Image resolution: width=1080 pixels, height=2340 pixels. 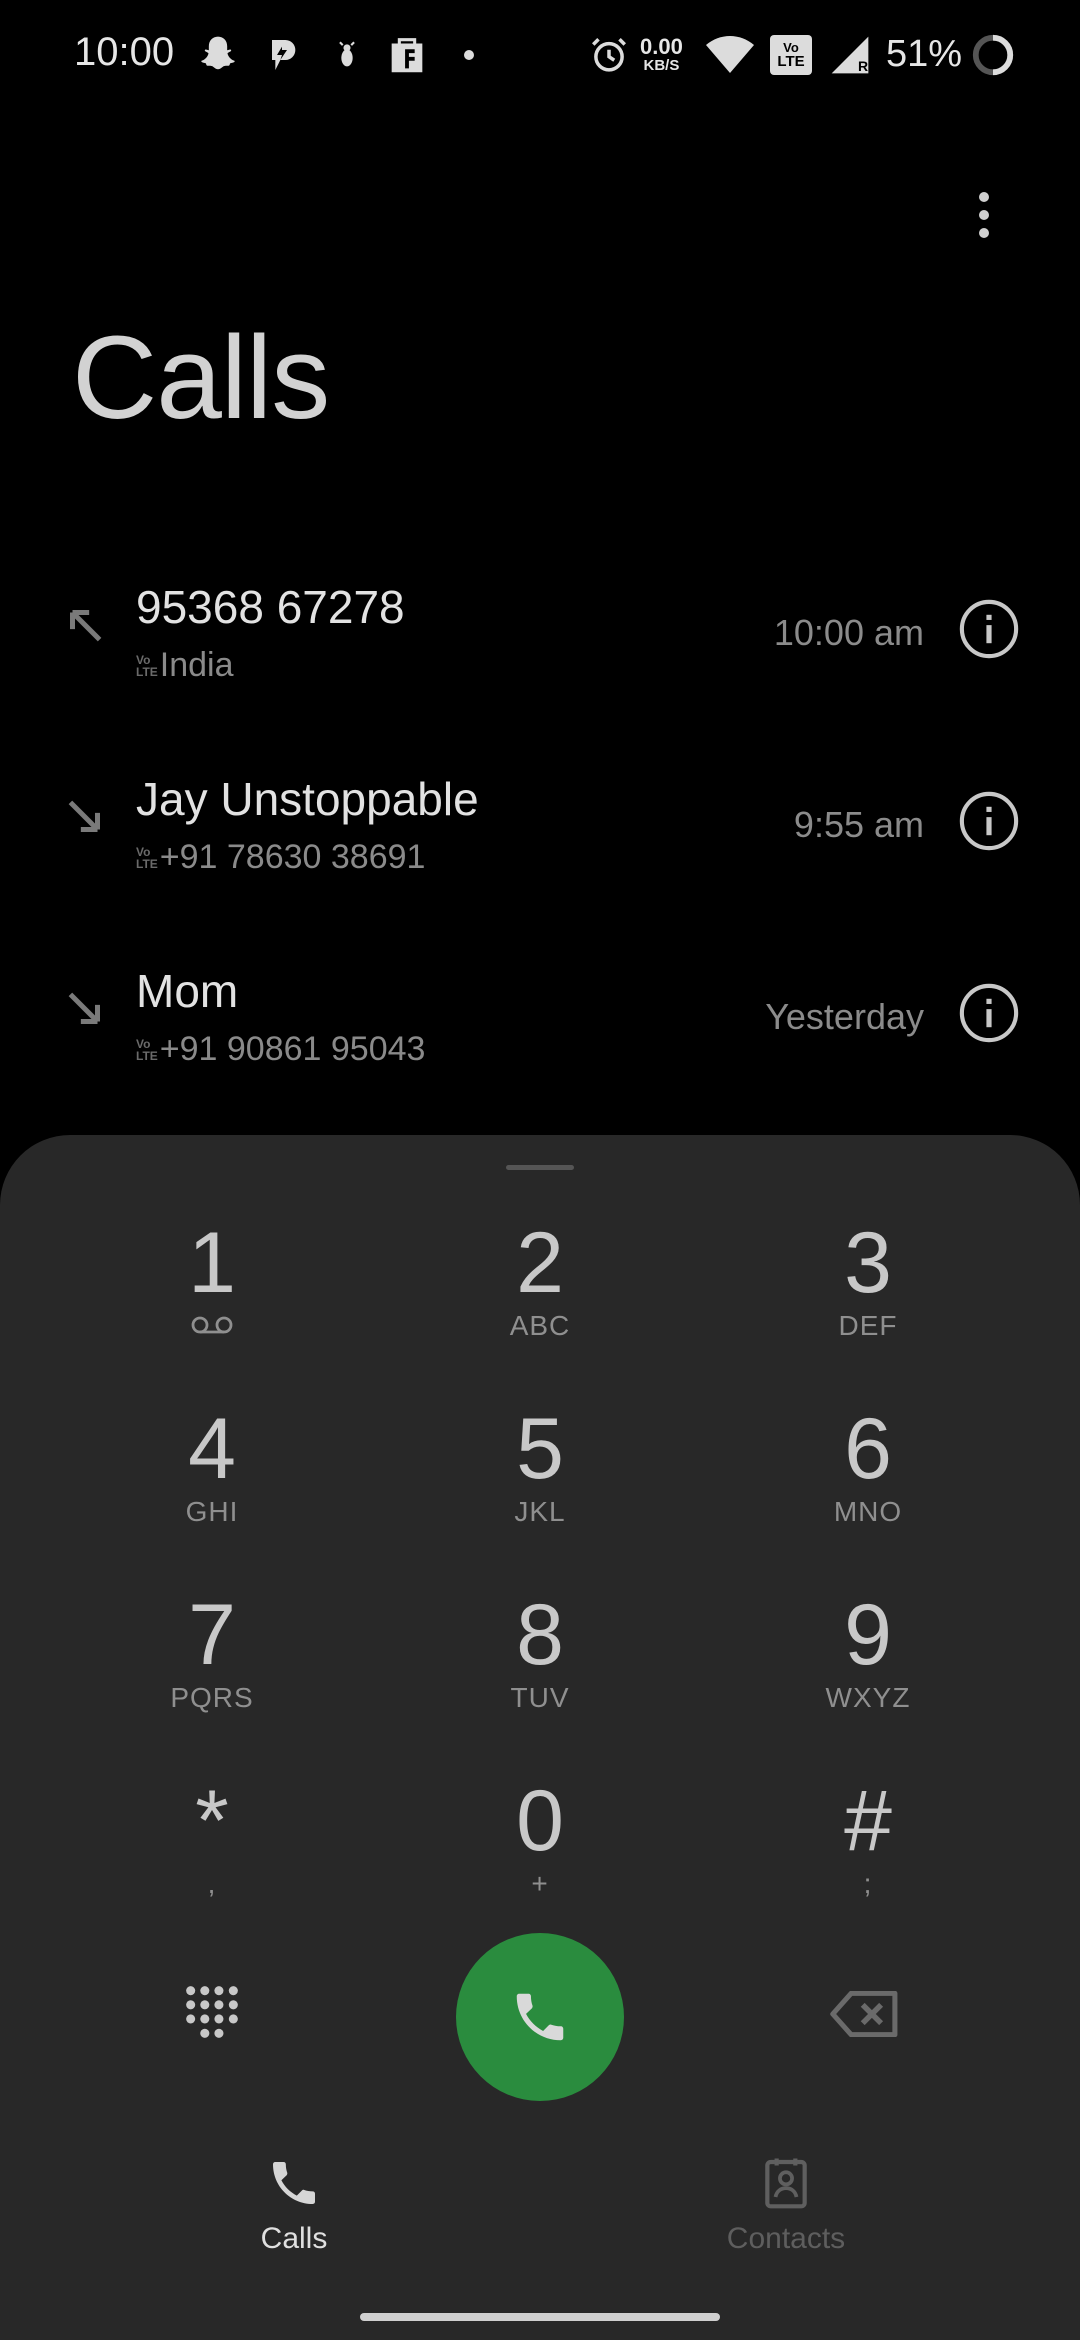 What do you see at coordinates (212, 1263) in the screenshot?
I see `key-digit: 1` at bounding box center [212, 1263].